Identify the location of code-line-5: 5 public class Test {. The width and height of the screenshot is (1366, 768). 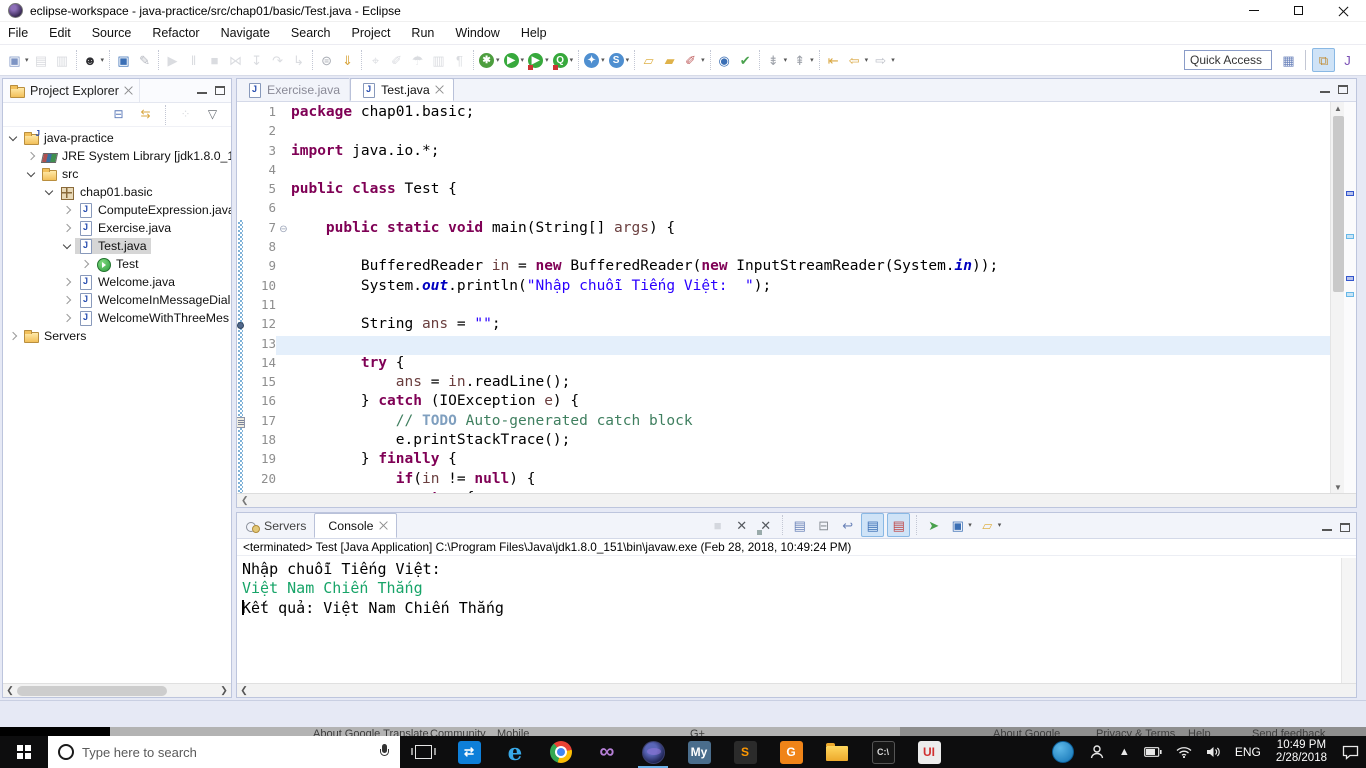
(787, 190).